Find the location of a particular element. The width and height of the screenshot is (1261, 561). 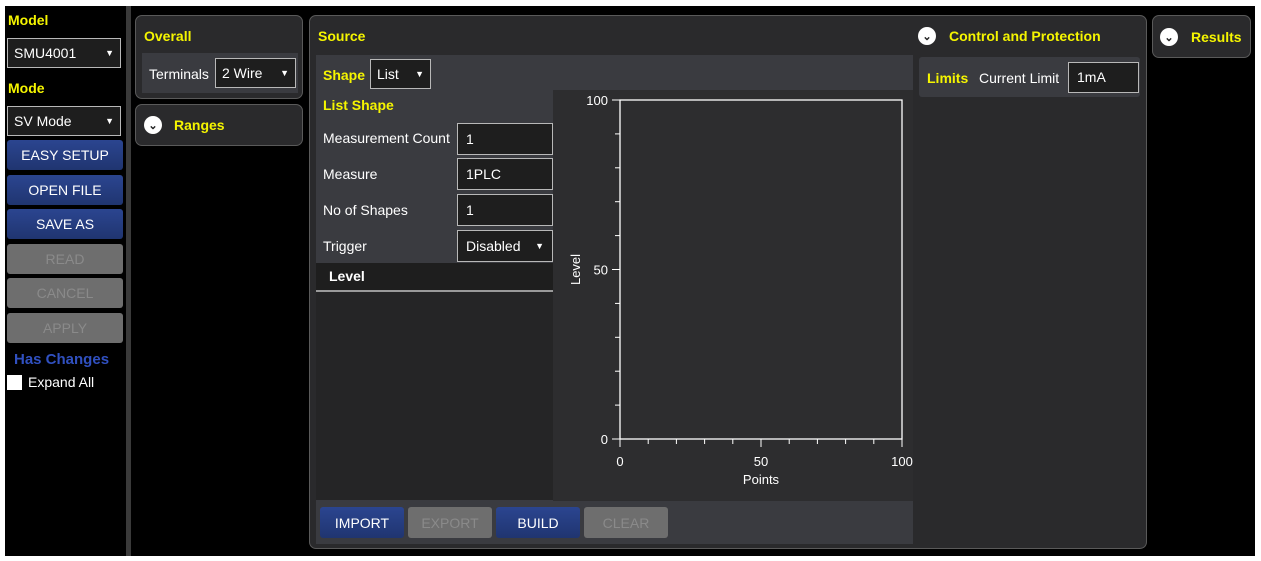

overall-title: Overall is located at coordinates (168, 36).